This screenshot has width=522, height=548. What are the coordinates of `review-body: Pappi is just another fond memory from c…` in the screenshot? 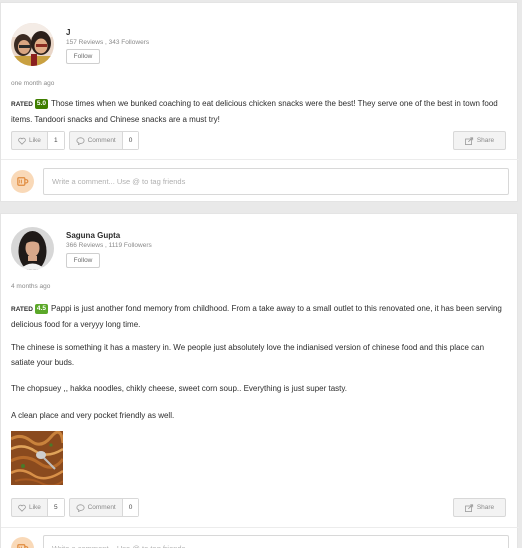 It's located at (256, 316).